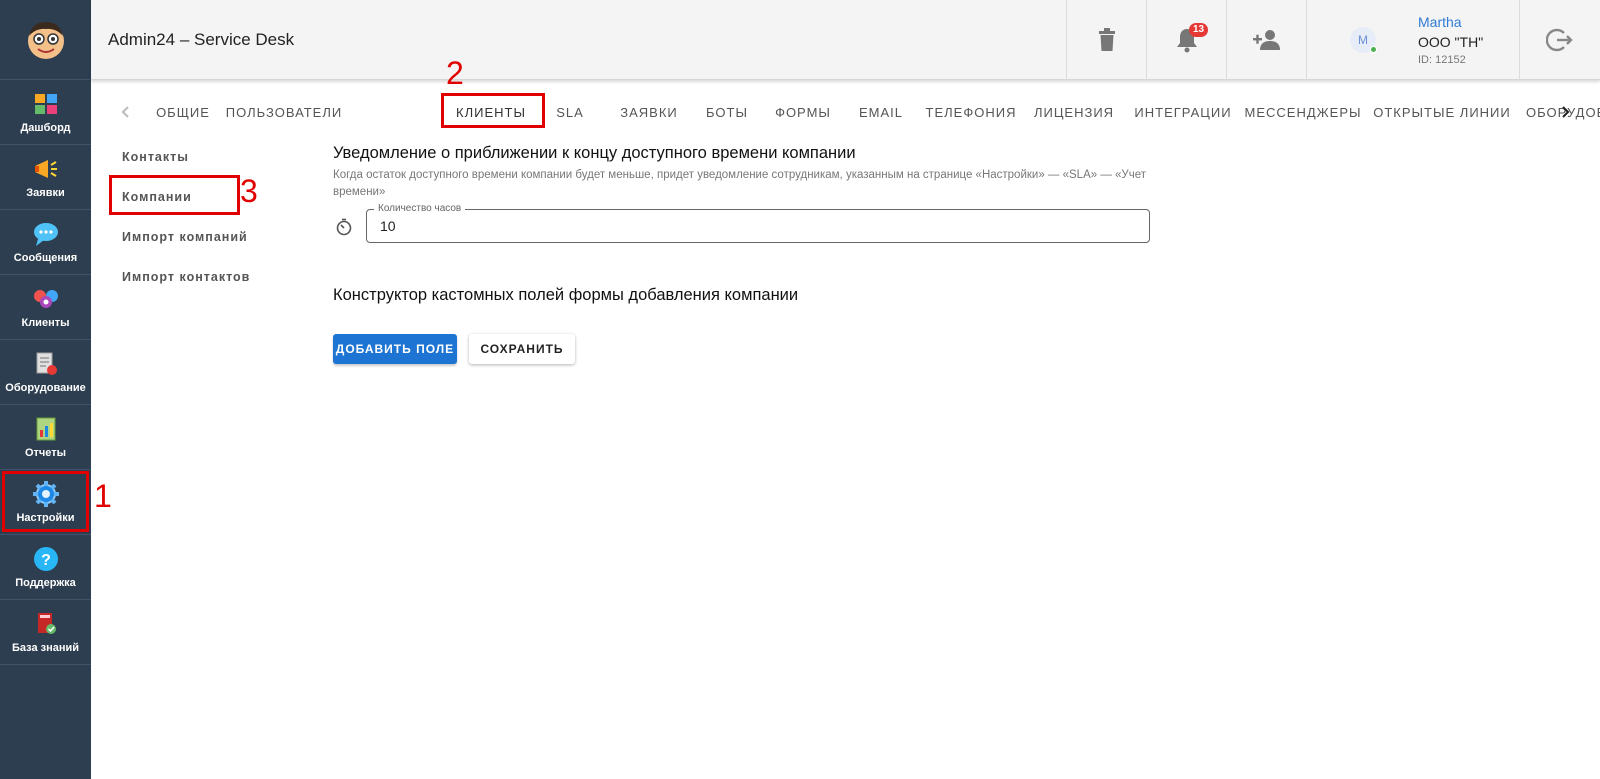  I want to click on sidebar-item-dashboard: Дашборд, so click(45, 112).